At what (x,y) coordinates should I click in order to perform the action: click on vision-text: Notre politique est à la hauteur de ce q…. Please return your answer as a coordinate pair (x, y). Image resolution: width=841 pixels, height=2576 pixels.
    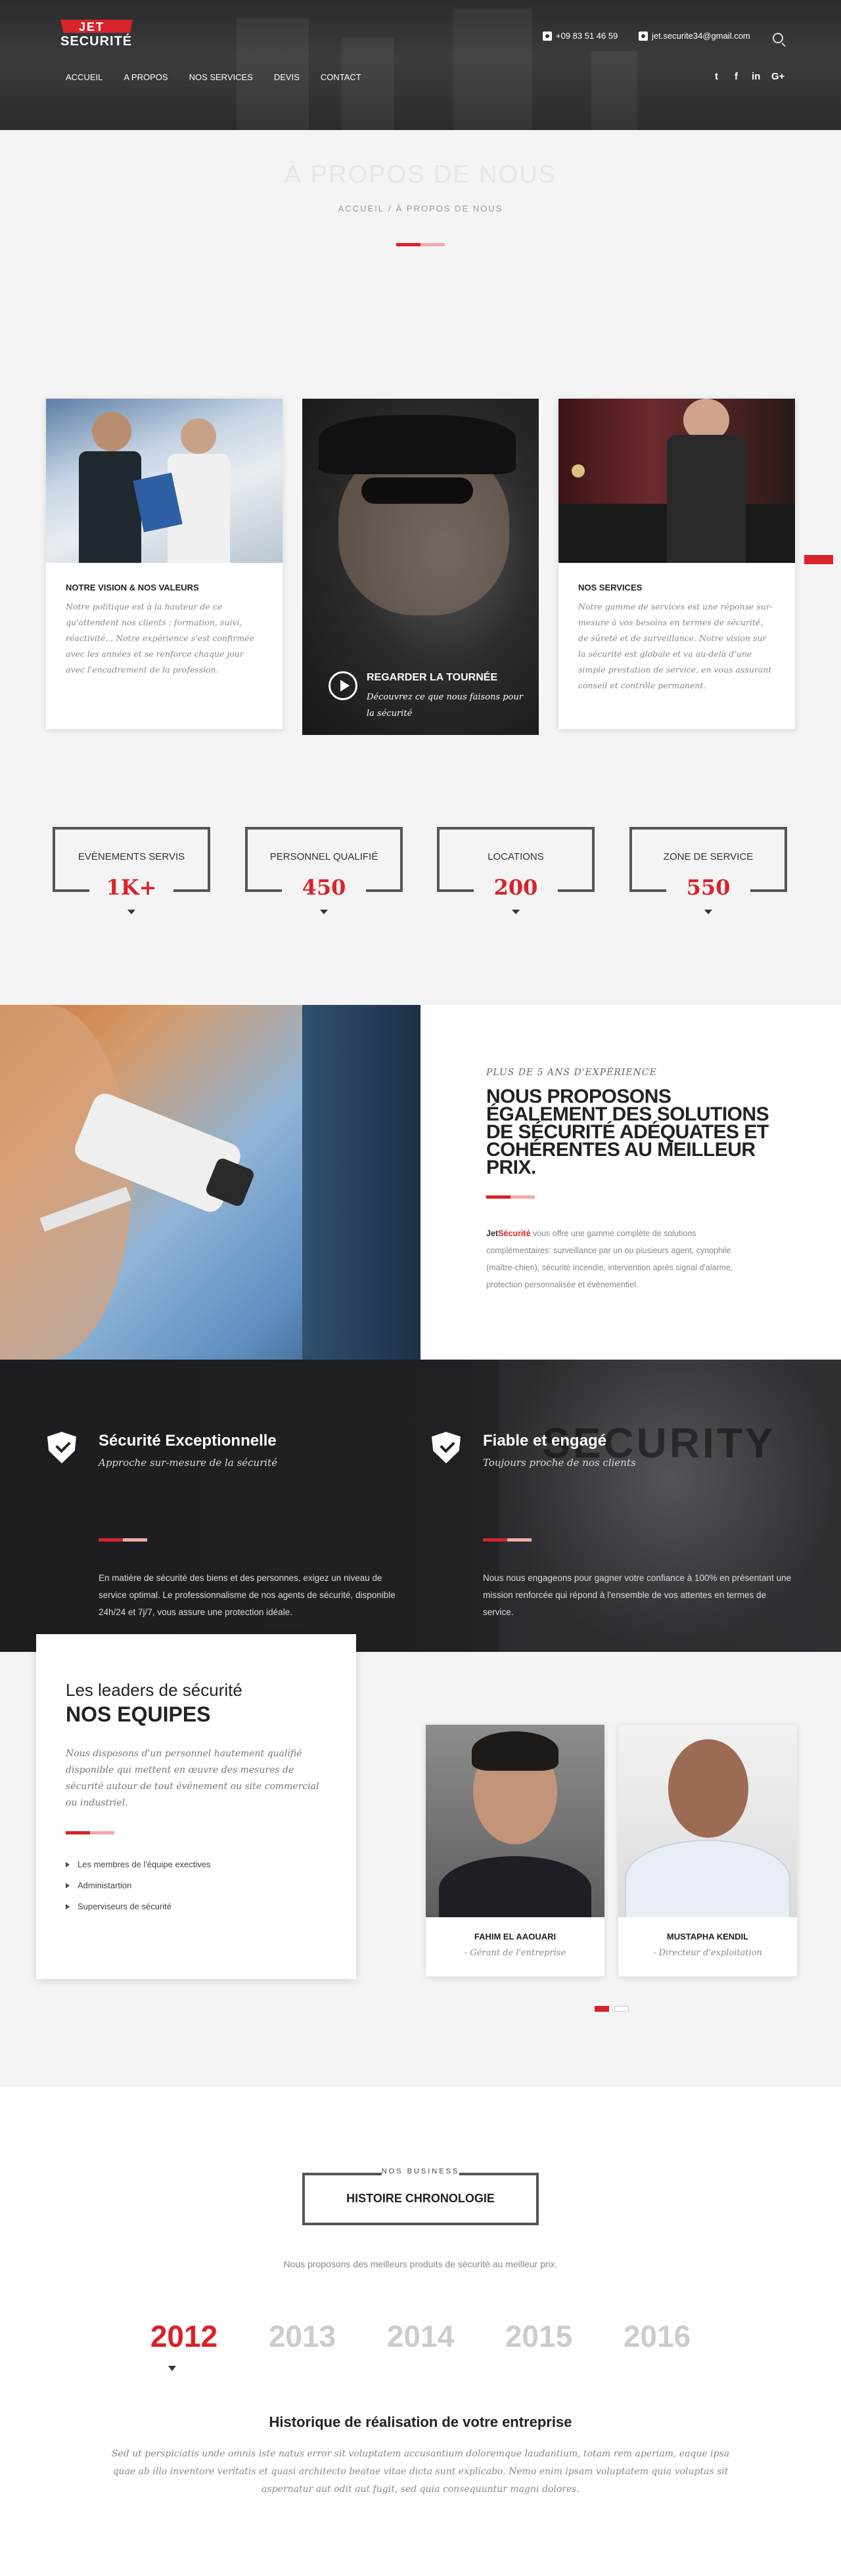
    Looking at the image, I should click on (160, 638).